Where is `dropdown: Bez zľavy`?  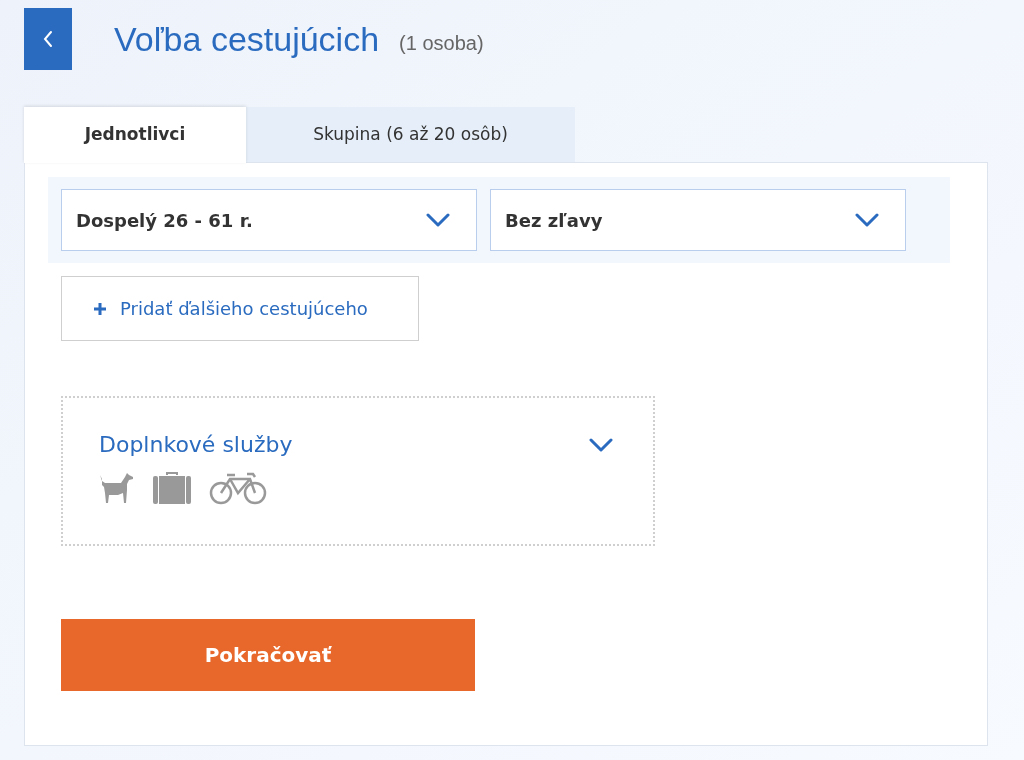 dropdown: Bez zľavy is located at coordinates (698, 220).